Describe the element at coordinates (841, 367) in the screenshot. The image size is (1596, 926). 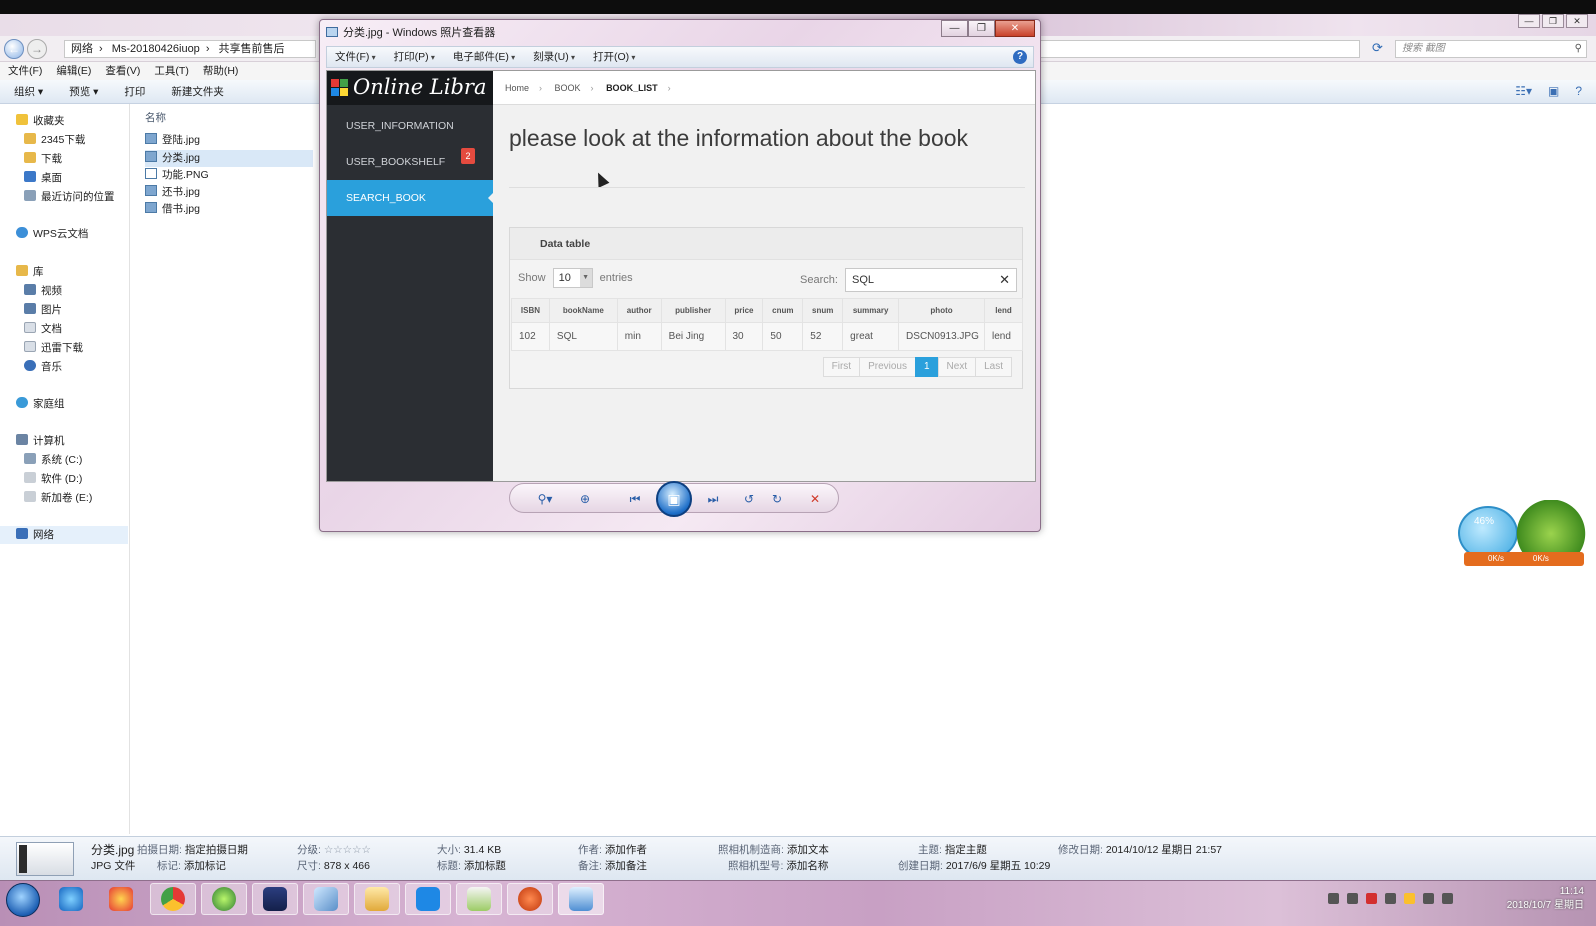
I see `pager-first: First` at that location.